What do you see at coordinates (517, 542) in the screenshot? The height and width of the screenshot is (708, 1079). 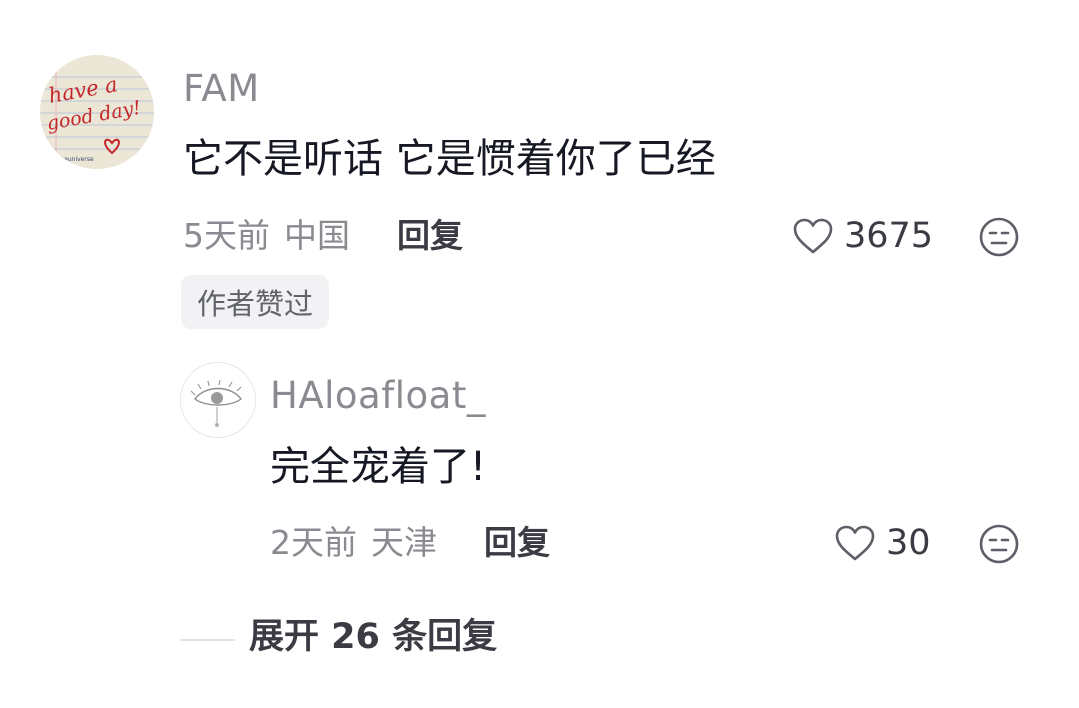 I see `reply-reply-button: 回复` at bounding box center [517, 542].